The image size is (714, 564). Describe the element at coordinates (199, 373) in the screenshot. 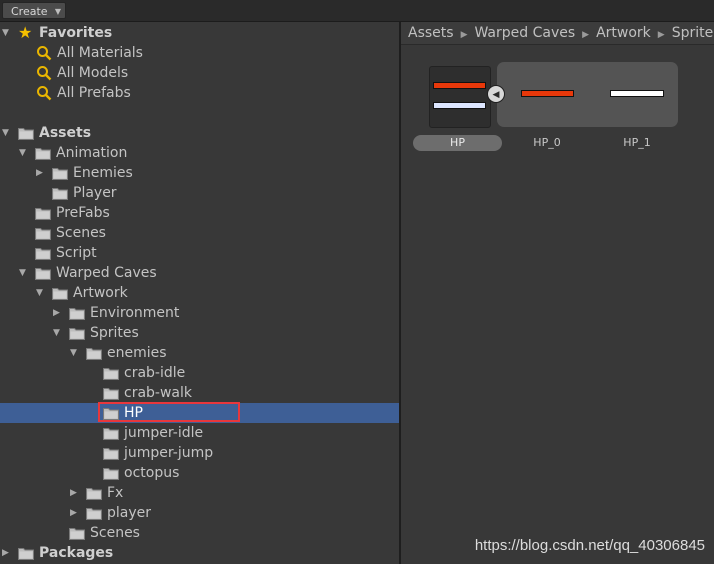

I see `tree-folder-crab-idle: crab-idle` at that location.